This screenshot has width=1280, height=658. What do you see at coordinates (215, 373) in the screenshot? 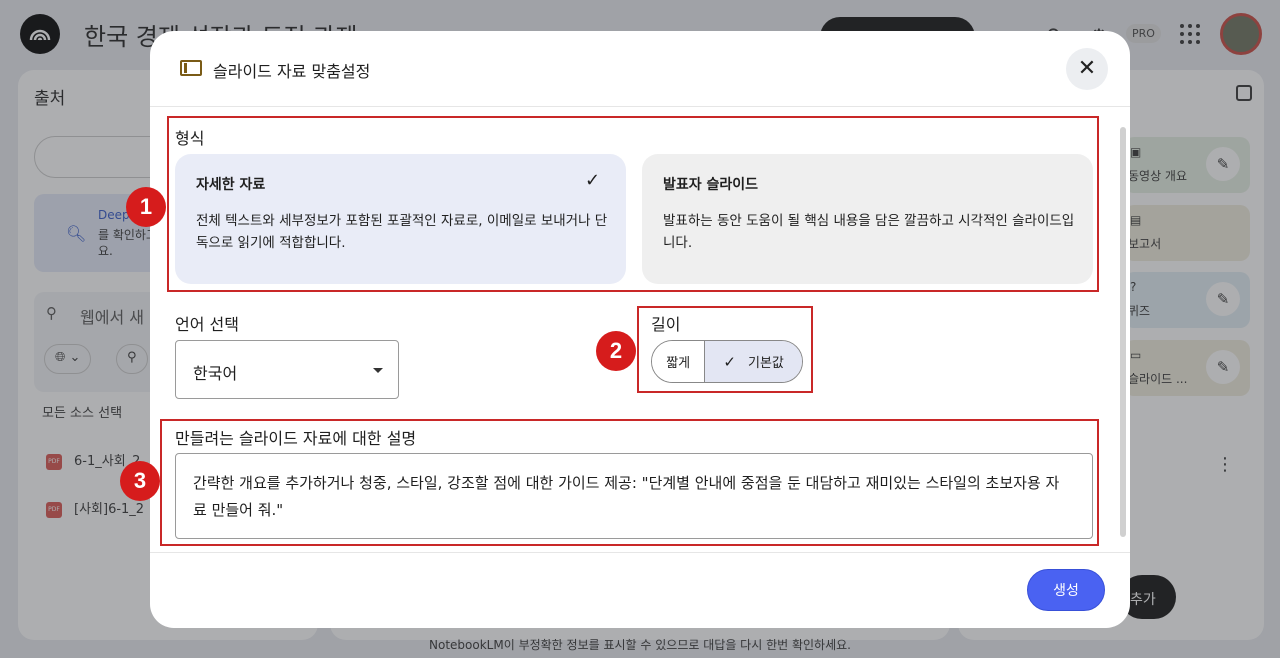
I see `language-value: 한국어` at bounding box center [215, 373].